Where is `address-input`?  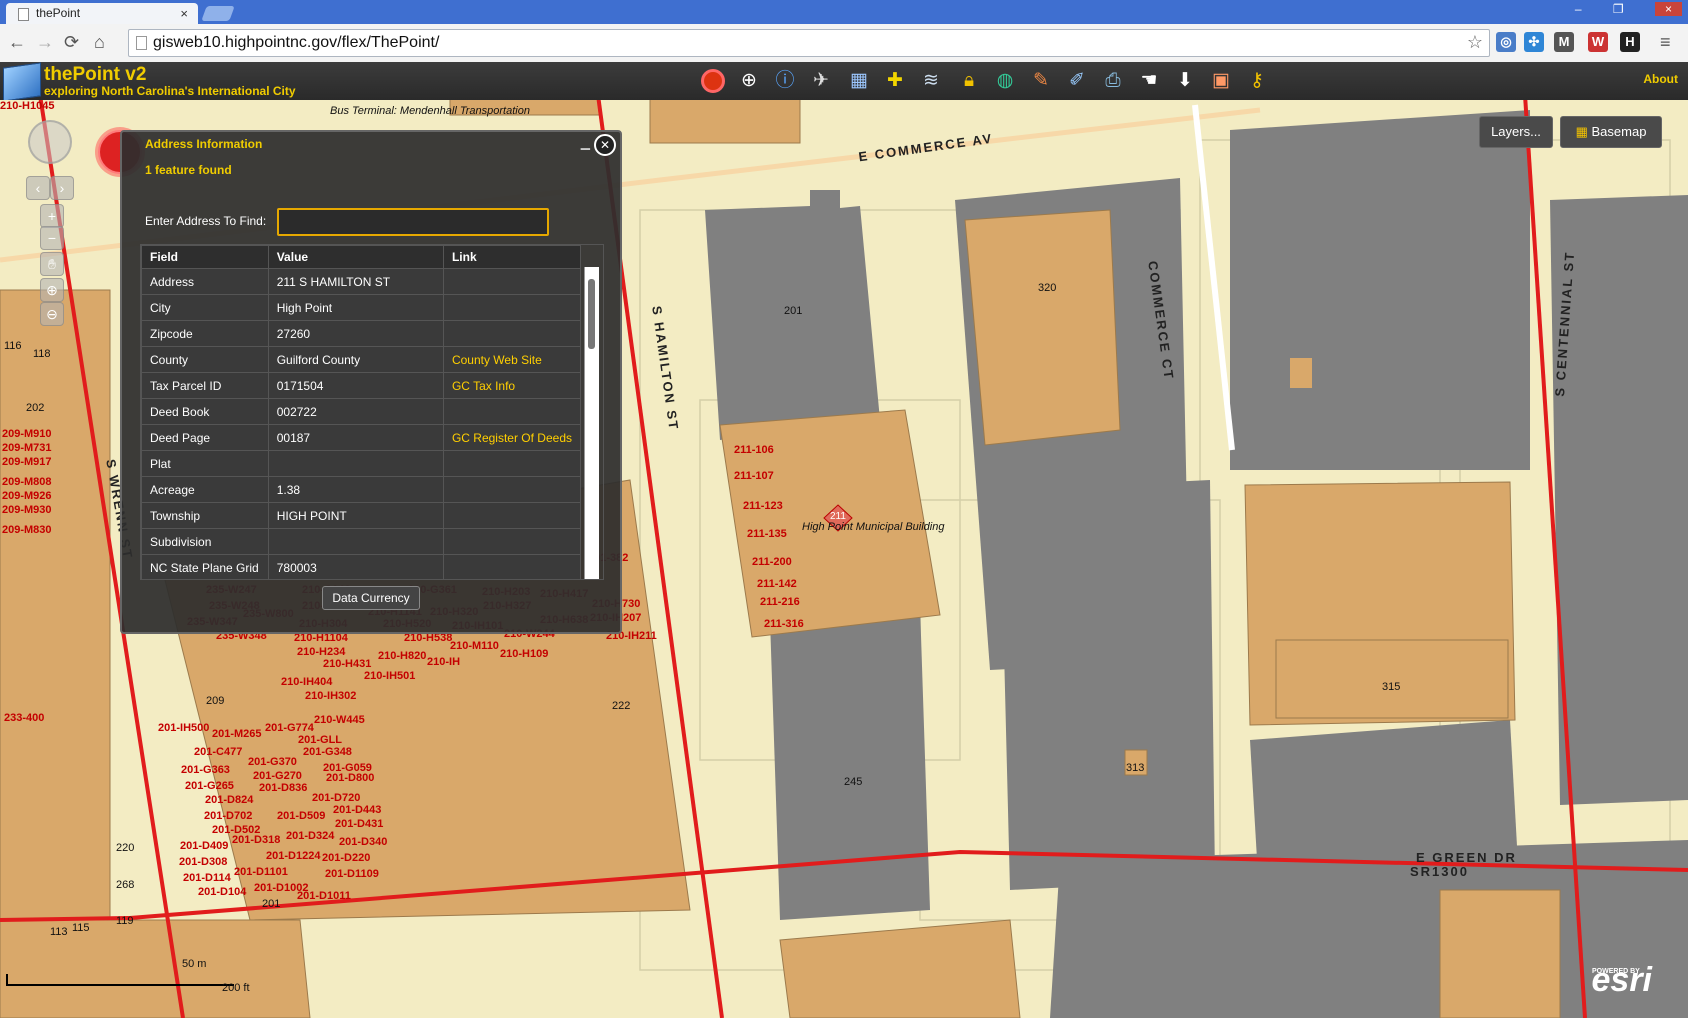
address-input is located at coordinates (413, 222).